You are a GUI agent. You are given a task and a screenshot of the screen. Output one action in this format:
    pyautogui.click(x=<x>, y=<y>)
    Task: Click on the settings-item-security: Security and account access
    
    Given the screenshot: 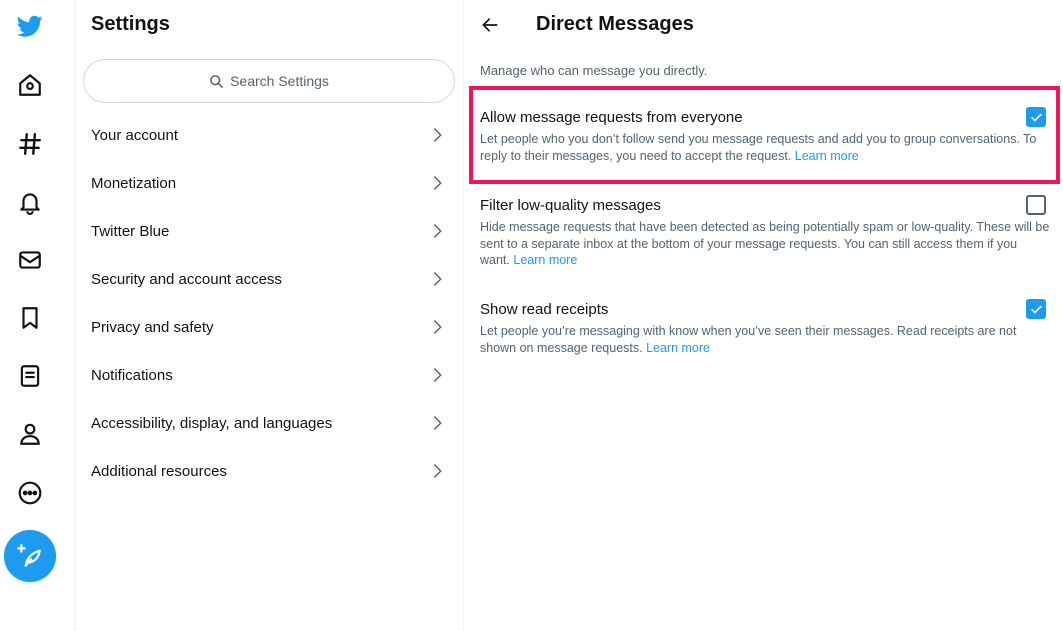 What is the action you would take?
    pyautogui.click(x=269, y=279)
    